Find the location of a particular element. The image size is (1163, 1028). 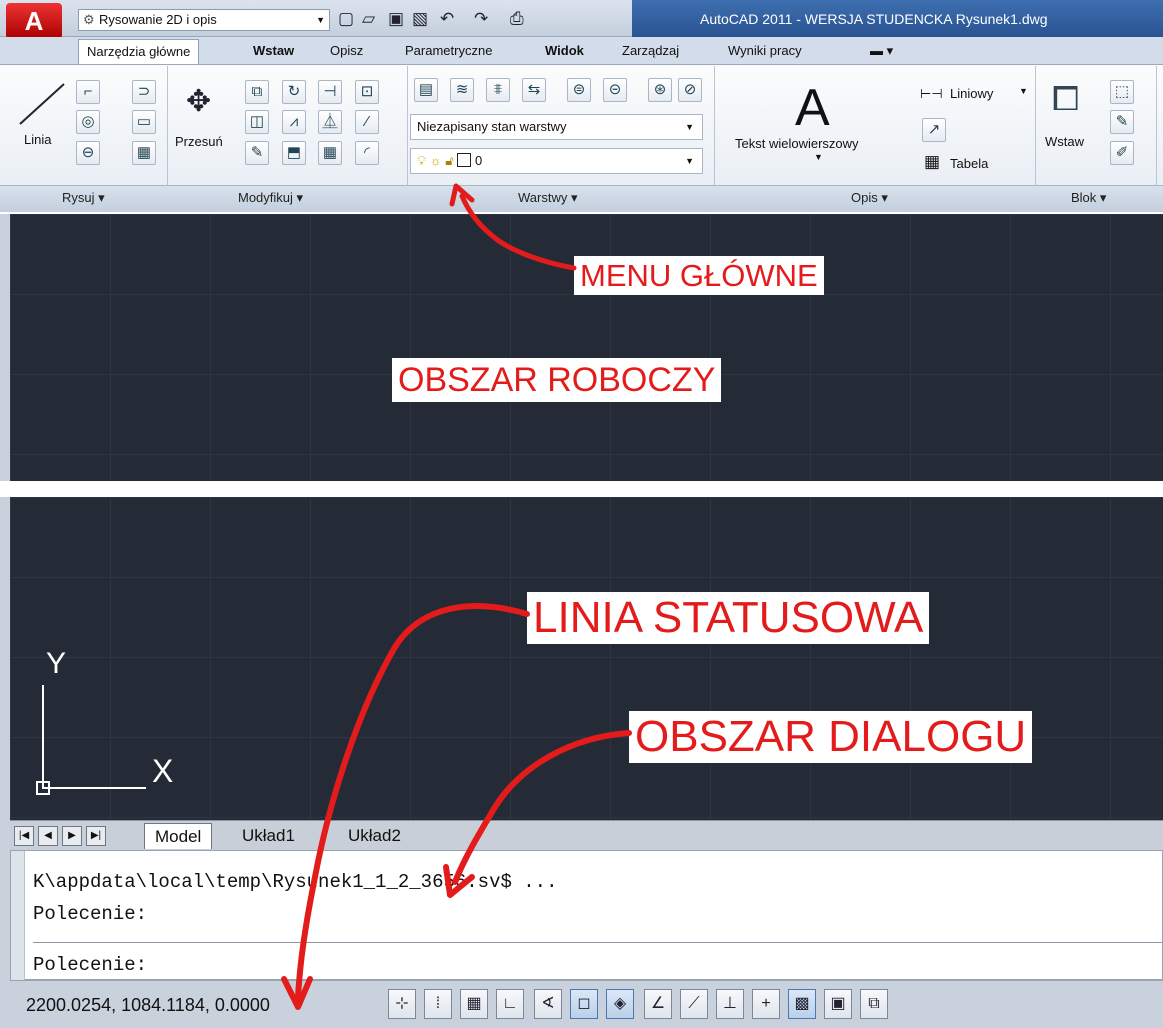

arrow-main-menu is located at coordinates (513, 227).